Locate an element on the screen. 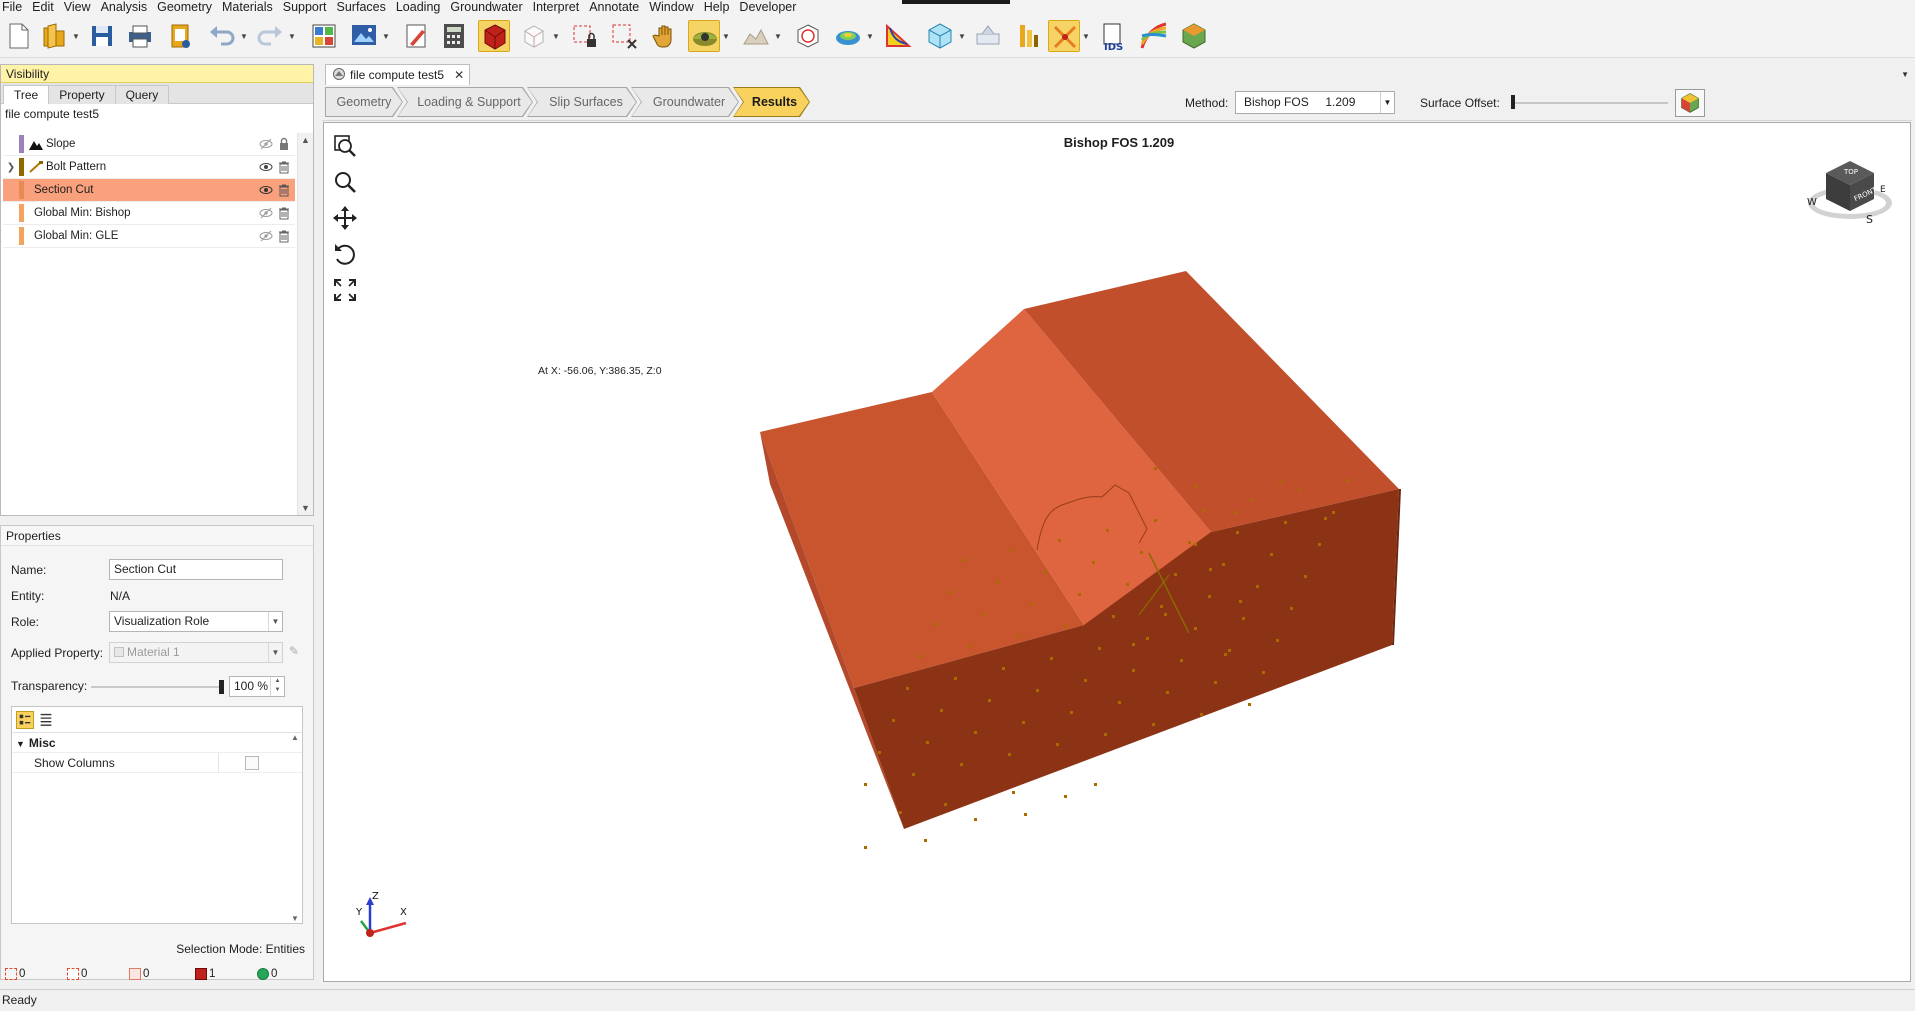 This screenshot has height=1011, width=1915. menu-geometry: Geometry is located at coordinates (184, 7).